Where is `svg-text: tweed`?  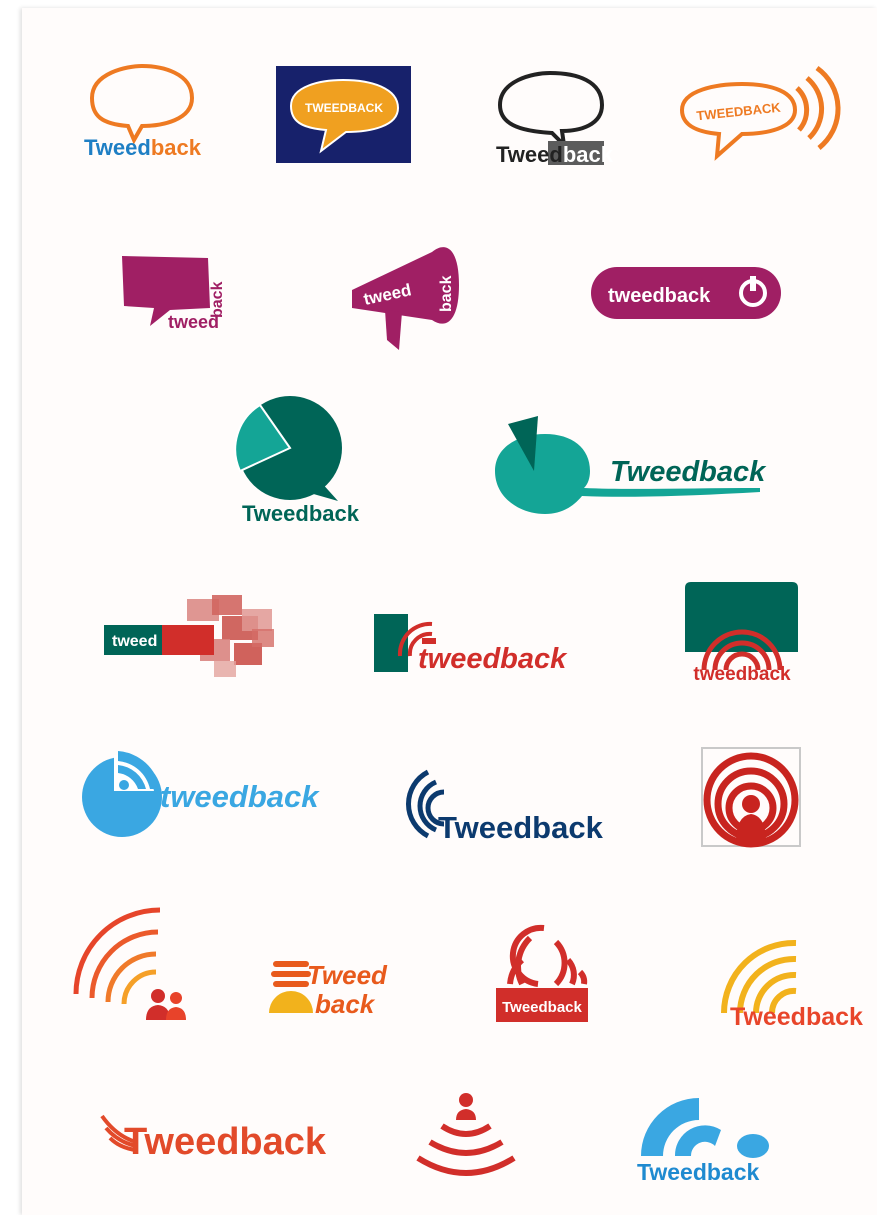 svg-text: tweed is located at coordinates (134, 641).